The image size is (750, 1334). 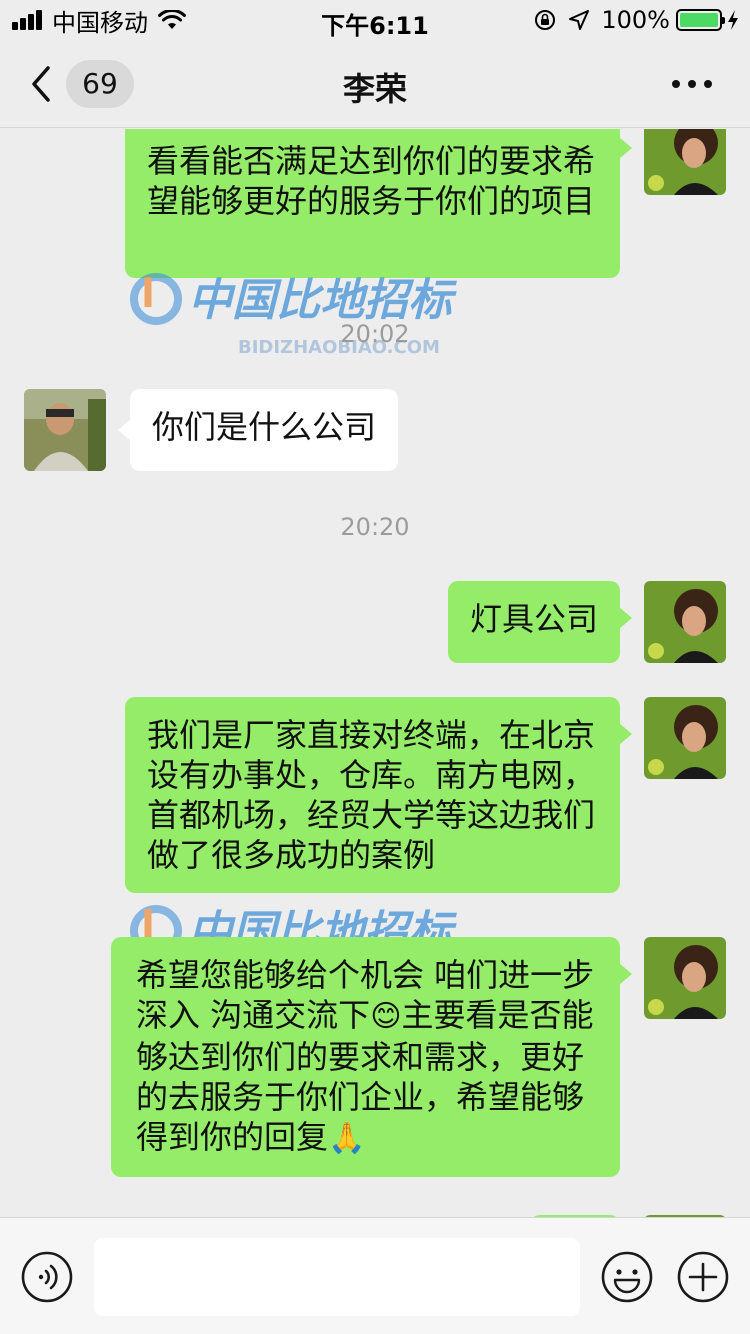 I want to click on message-text: 看看能否满足达到你们的要求希望能够更好的服务于你们的项目, so click(x=371, y=181).